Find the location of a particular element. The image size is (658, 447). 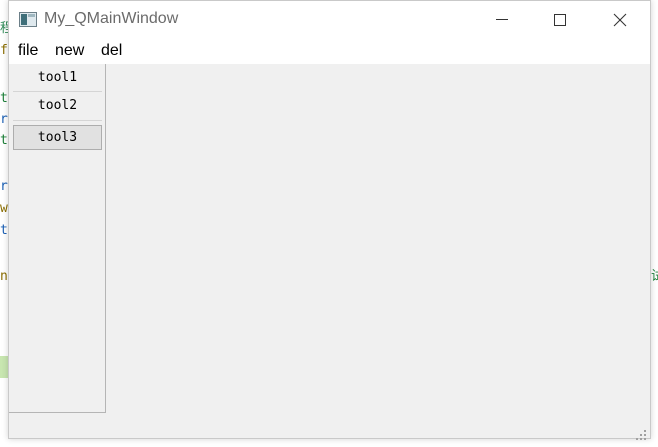

menu-new: new is located at coordinates (69, 51).